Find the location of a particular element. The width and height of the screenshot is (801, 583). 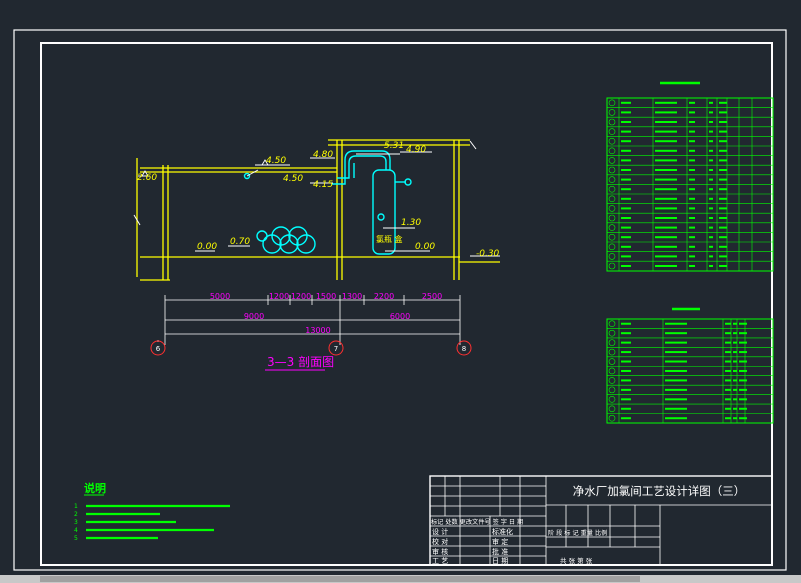

note-number: 2 is located at coordinates (76, 514).